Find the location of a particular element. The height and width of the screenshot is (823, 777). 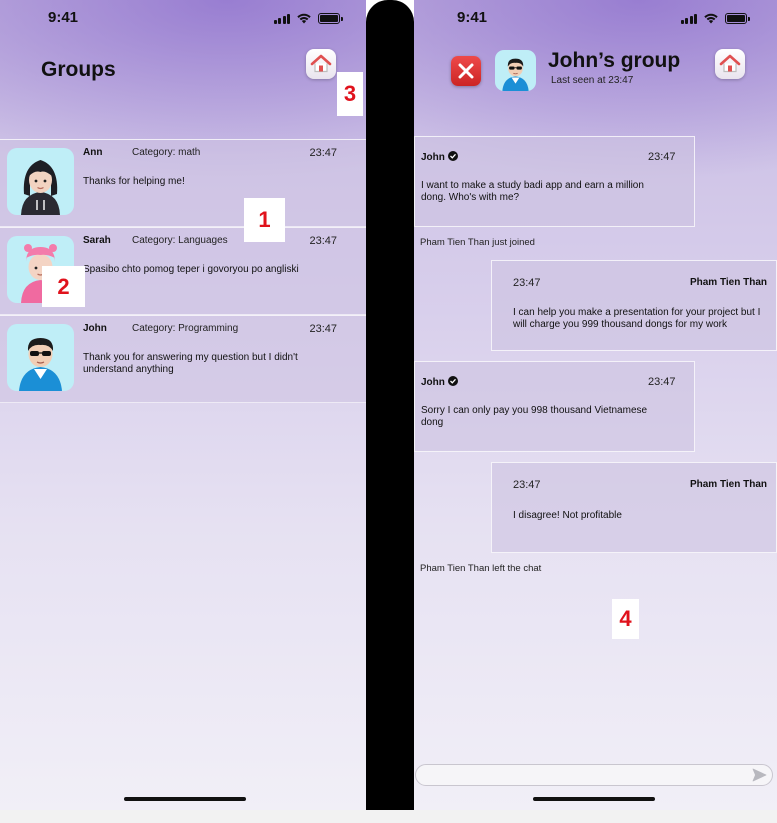

group-avatar is located at coordinates (515, 70).